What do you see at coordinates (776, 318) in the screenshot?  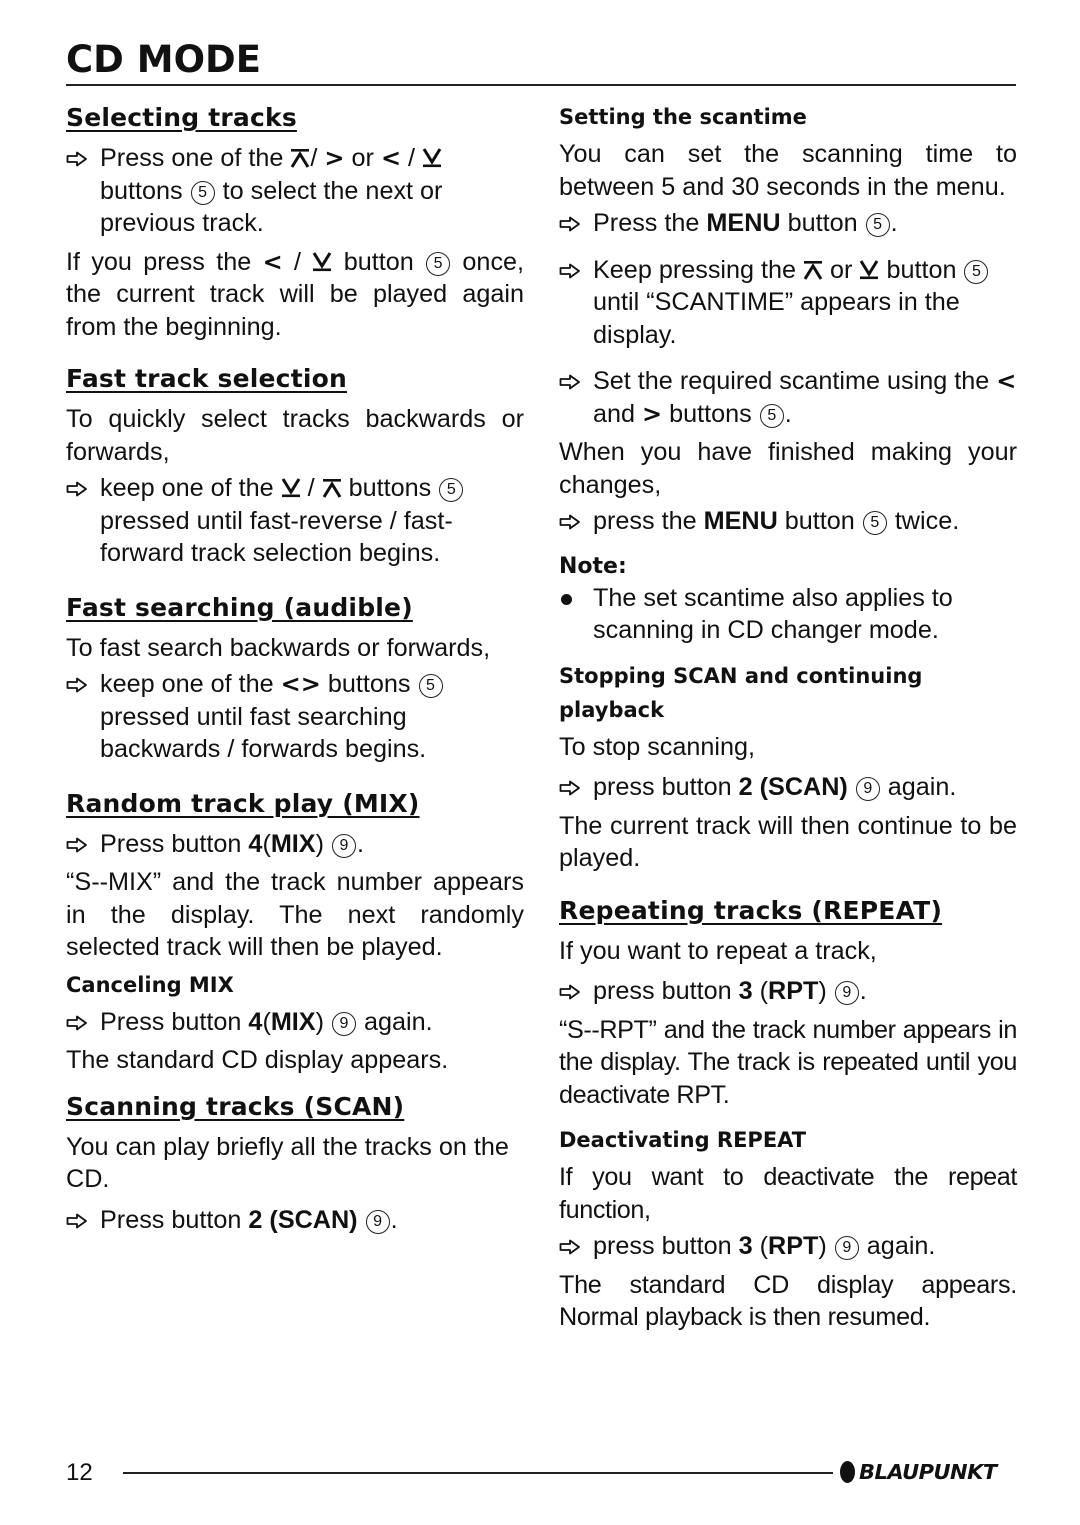 I see `step-text: until “SCANTIME” appears in the display.` at bounding box center [776, 318].